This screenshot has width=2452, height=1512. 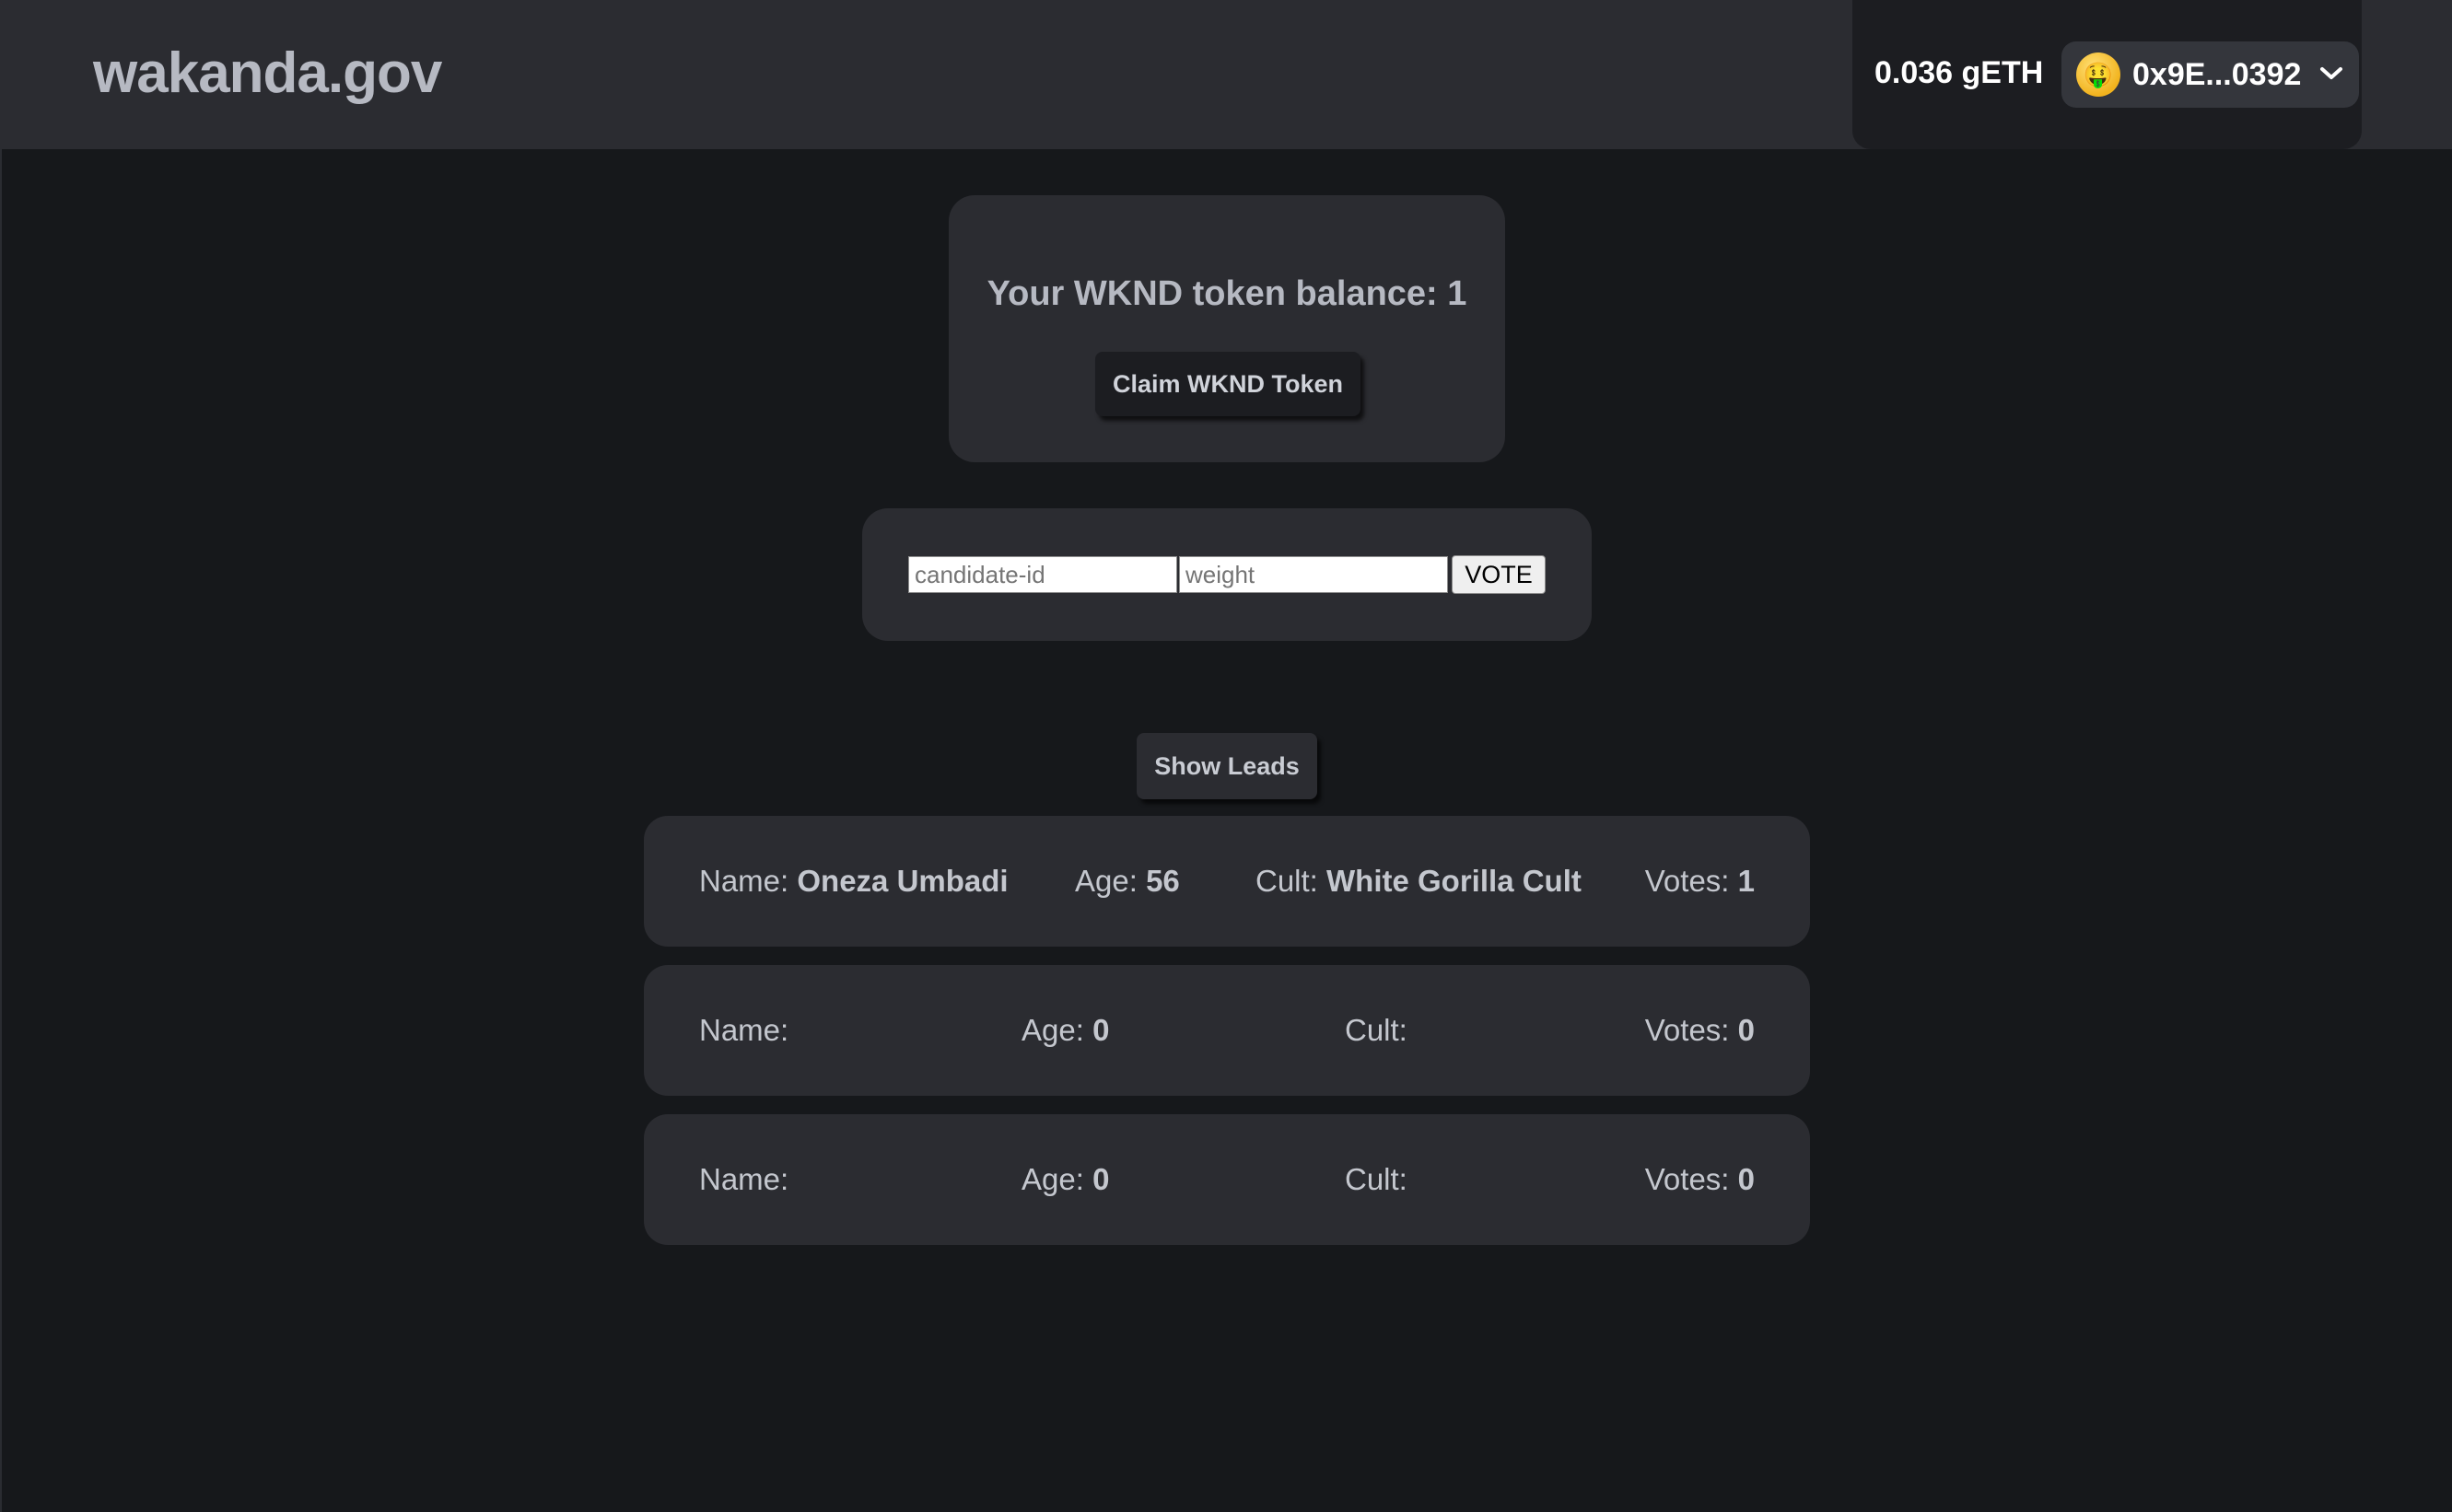 What do you see at coordinates (1499, 575) in the screenshot?
I see `vote-button: VOTE` at bounding box center [1499, 575].